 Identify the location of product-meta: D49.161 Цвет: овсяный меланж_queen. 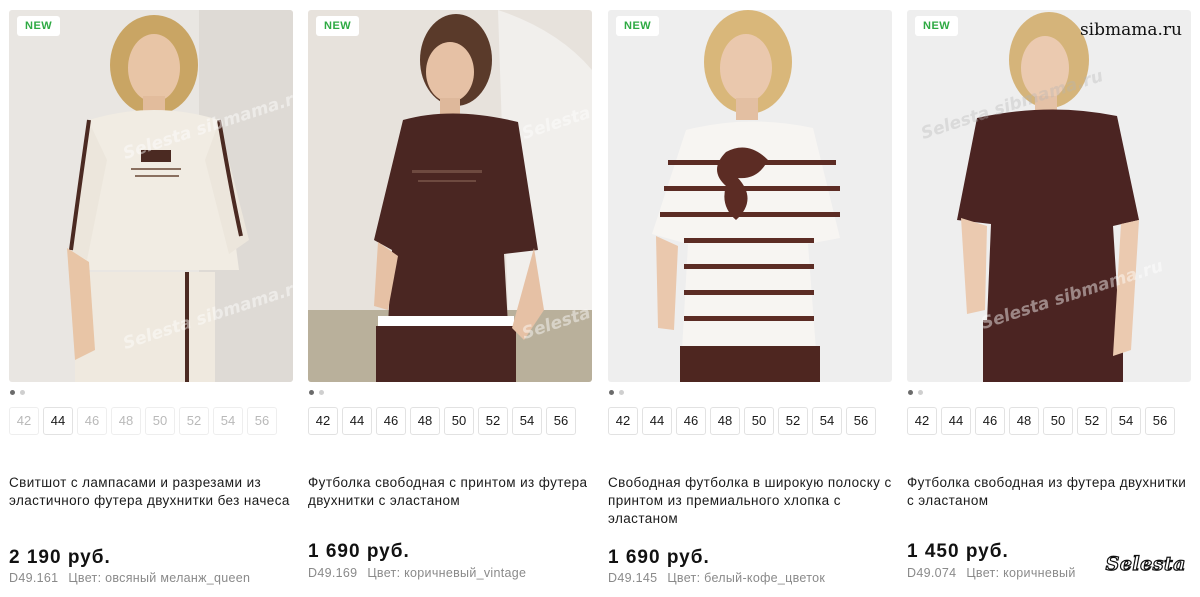
(129, 578).